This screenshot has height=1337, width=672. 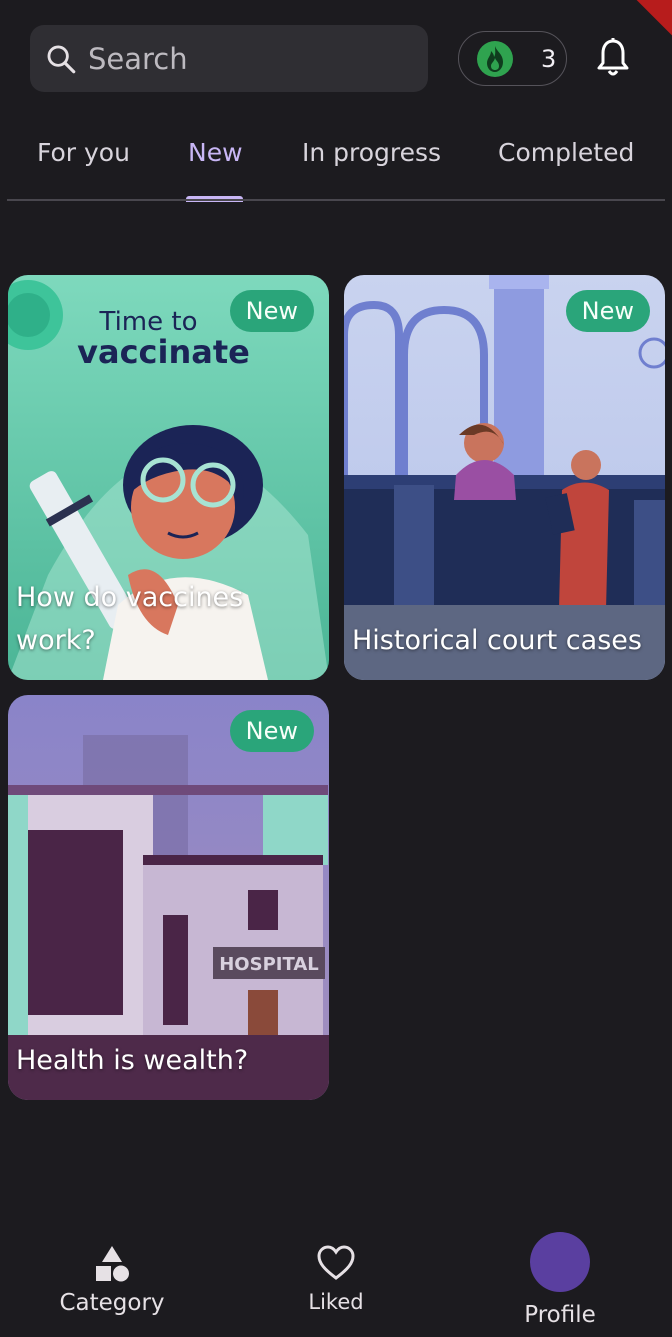 I want to click on search-input, so click(x=238, y=58).